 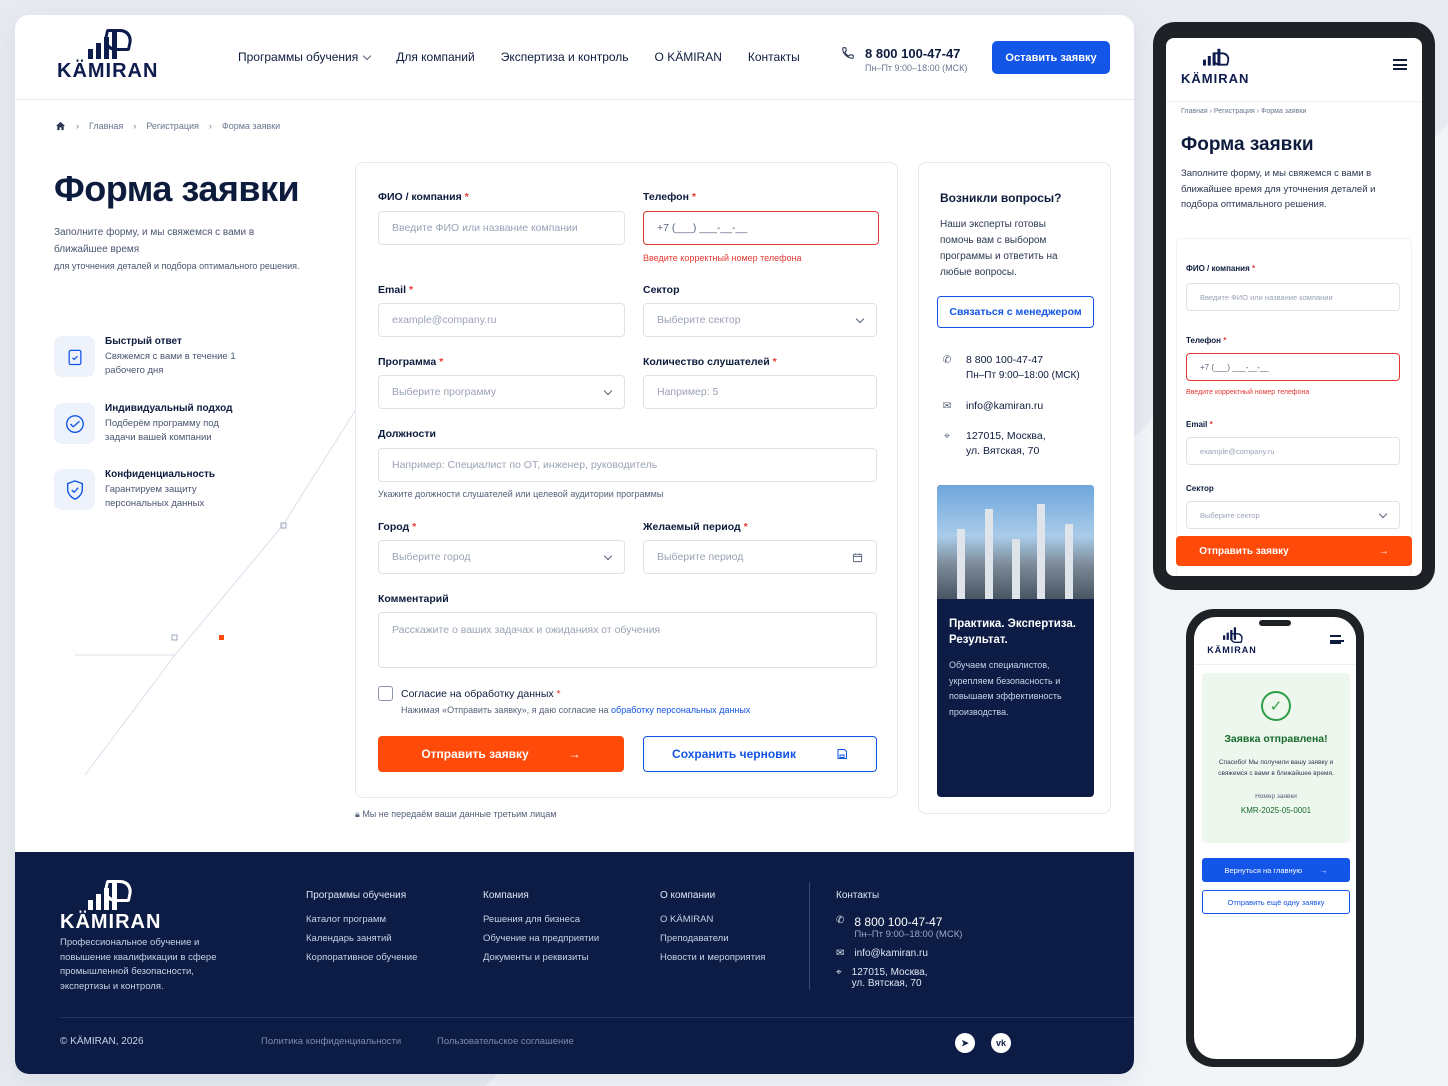 I want to click on sidebar-address: ⌖ 127015, Москва, ул. Вятская, 70, so click(x=993, y=444).